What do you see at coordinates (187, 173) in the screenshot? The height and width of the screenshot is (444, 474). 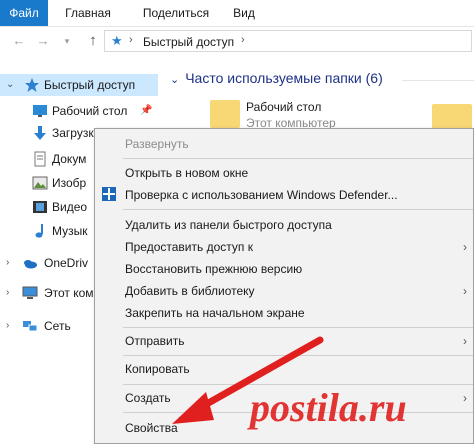 I see `menu-item-label: Открыть в новом окне` at bounding box center [187, 173].